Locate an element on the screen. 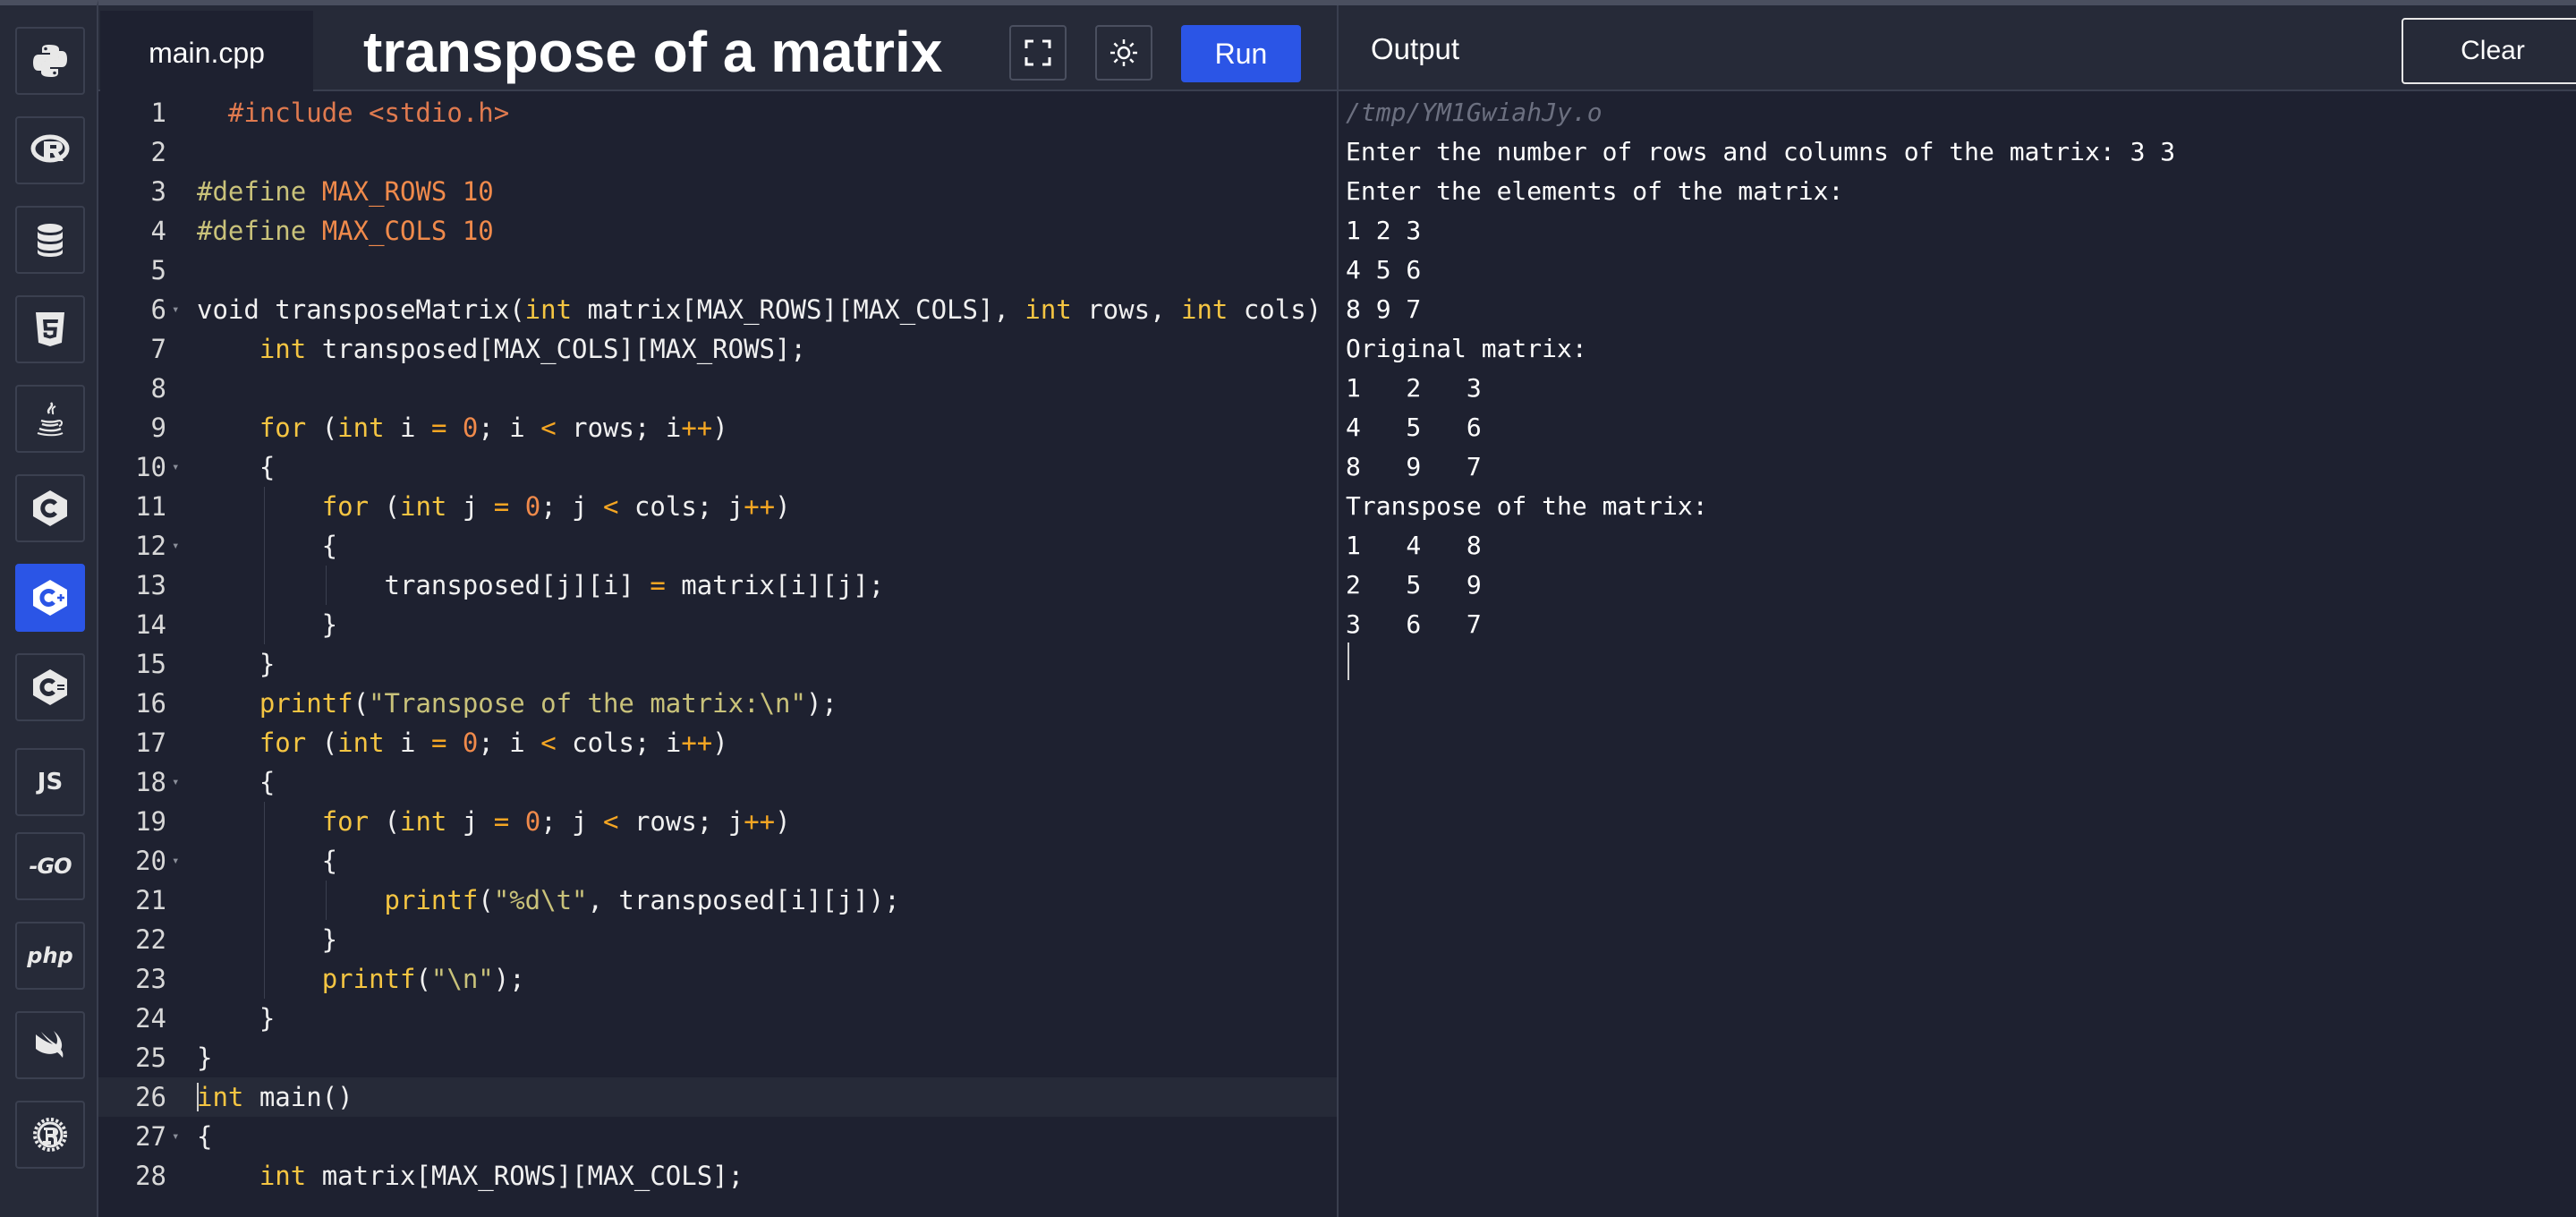 This screenshot has height=1217, width=2576. file-tab-main-cpp: main.cpp is located at coordinates (206, 54).